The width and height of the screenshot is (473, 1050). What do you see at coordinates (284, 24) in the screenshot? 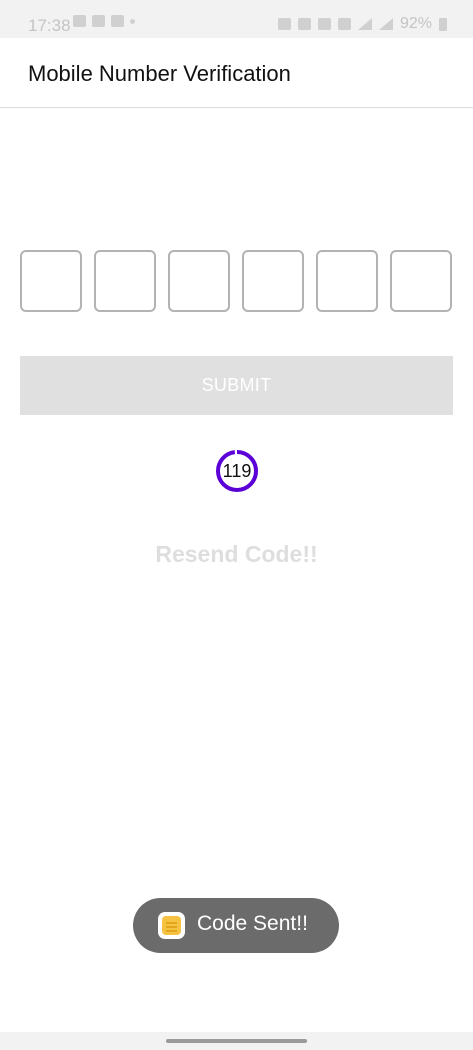
I see `alarm-icon` at bounding box center [284, 24].